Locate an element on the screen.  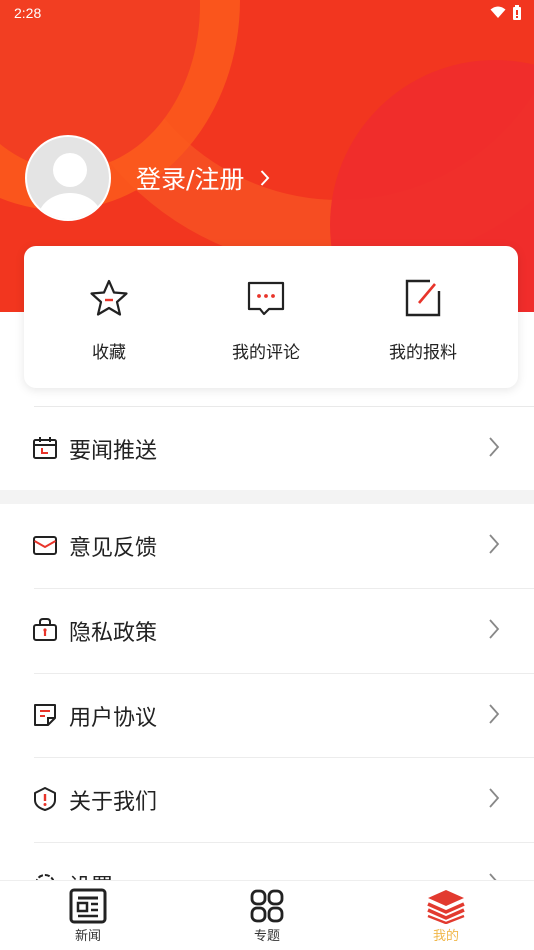
my-reports-button: 我的报料 is located at coordinates (423, 319).